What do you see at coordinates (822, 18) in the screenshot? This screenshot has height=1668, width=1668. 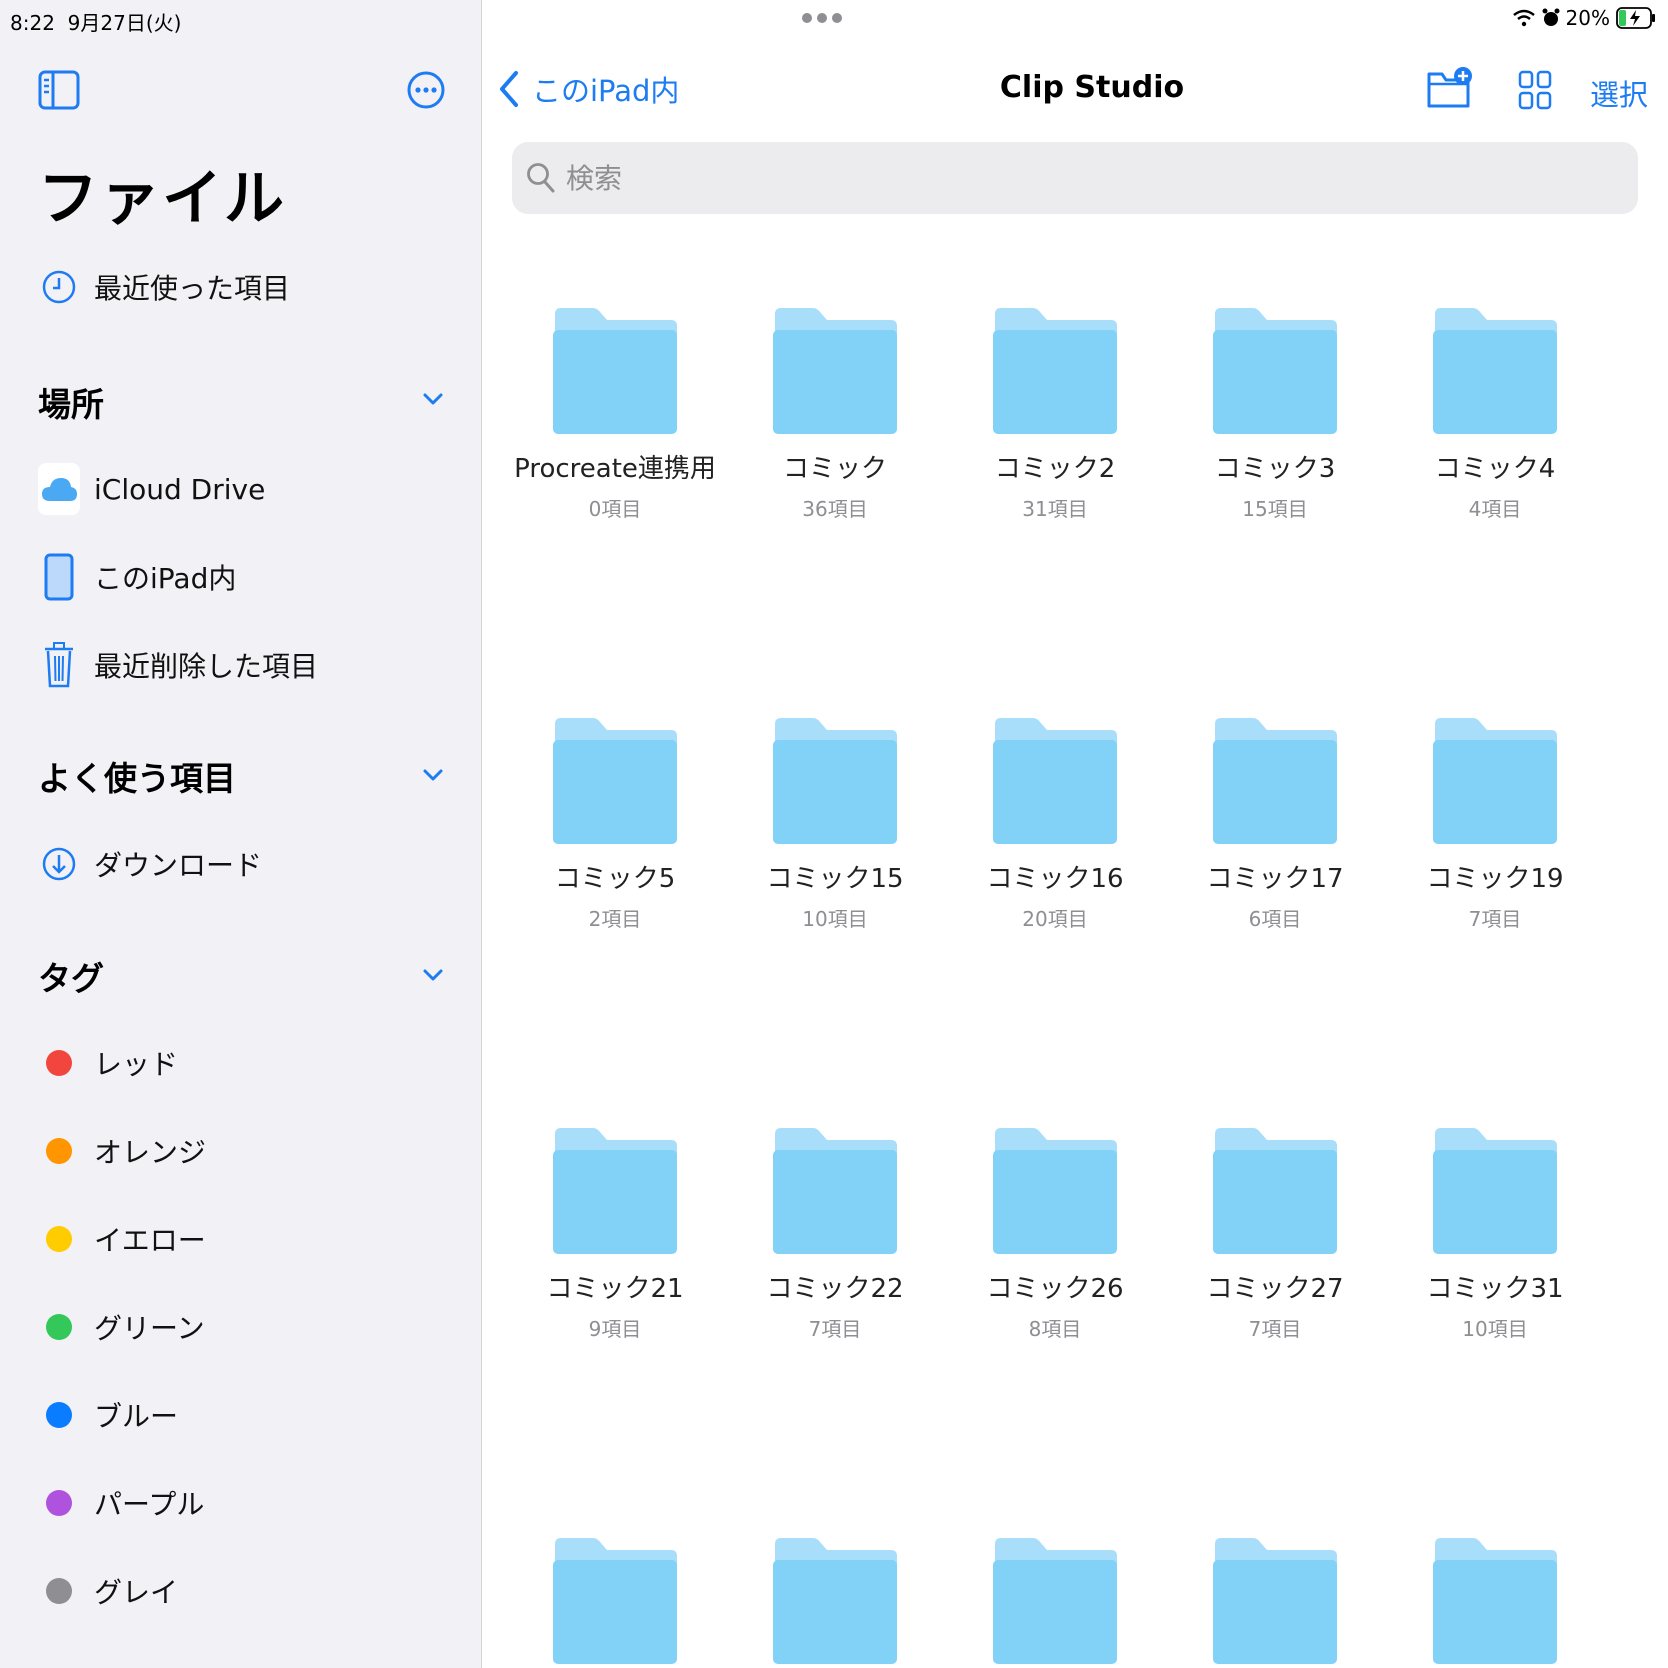 I see `multitasking-dots-icon` at bounding box center [822, 18].